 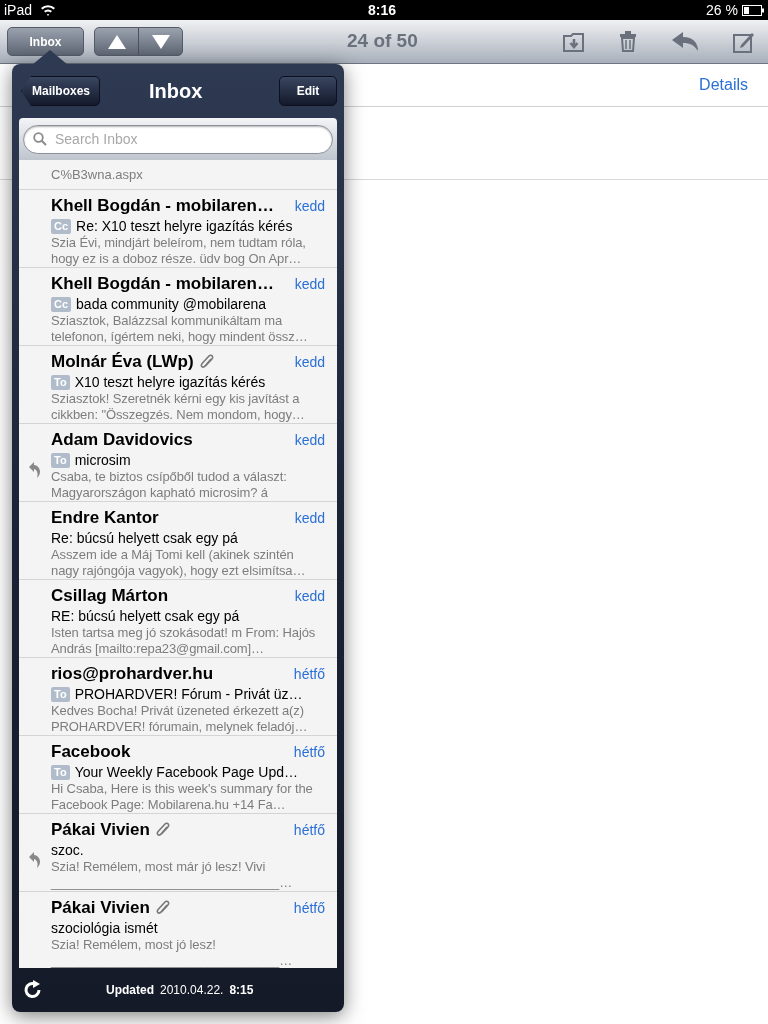 What do you see at coordinates (628, 41) in the screenshot?
I see `trash-icon` at bounding box center [628, 41].